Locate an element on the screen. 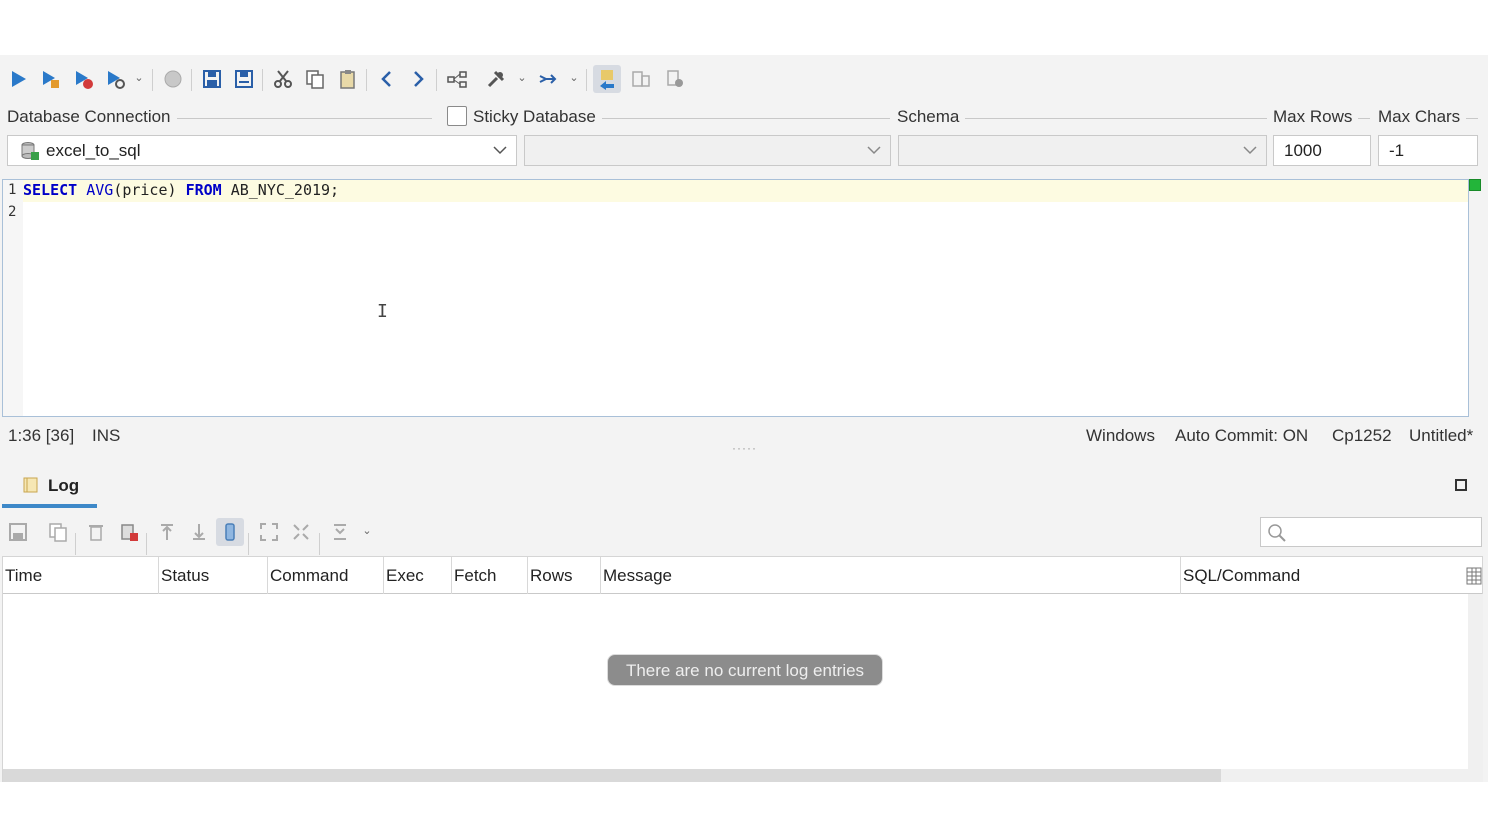 Image resolution: width=1488 pixels, height=837 pixels. tab-log-label: Log is located at coordinates (64, 485).